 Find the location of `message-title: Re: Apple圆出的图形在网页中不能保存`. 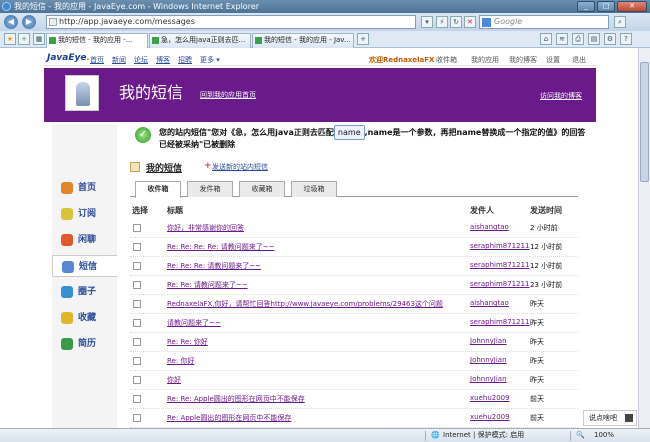

message-title: Re: Apple圆出的图形在网页中不能保存 is located at coordinates (229, 418).